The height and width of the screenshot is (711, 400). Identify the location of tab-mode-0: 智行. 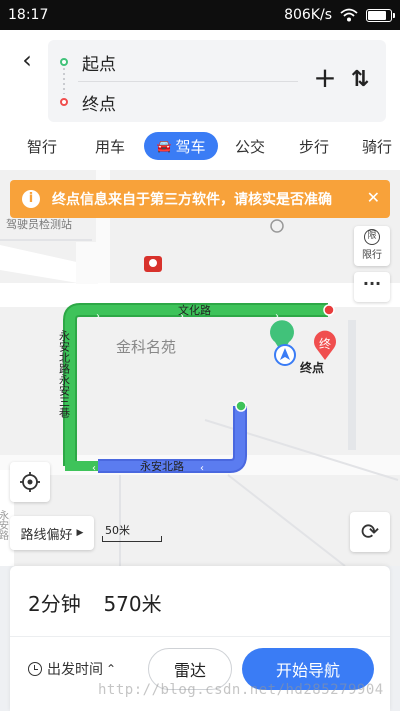
(42, 146).